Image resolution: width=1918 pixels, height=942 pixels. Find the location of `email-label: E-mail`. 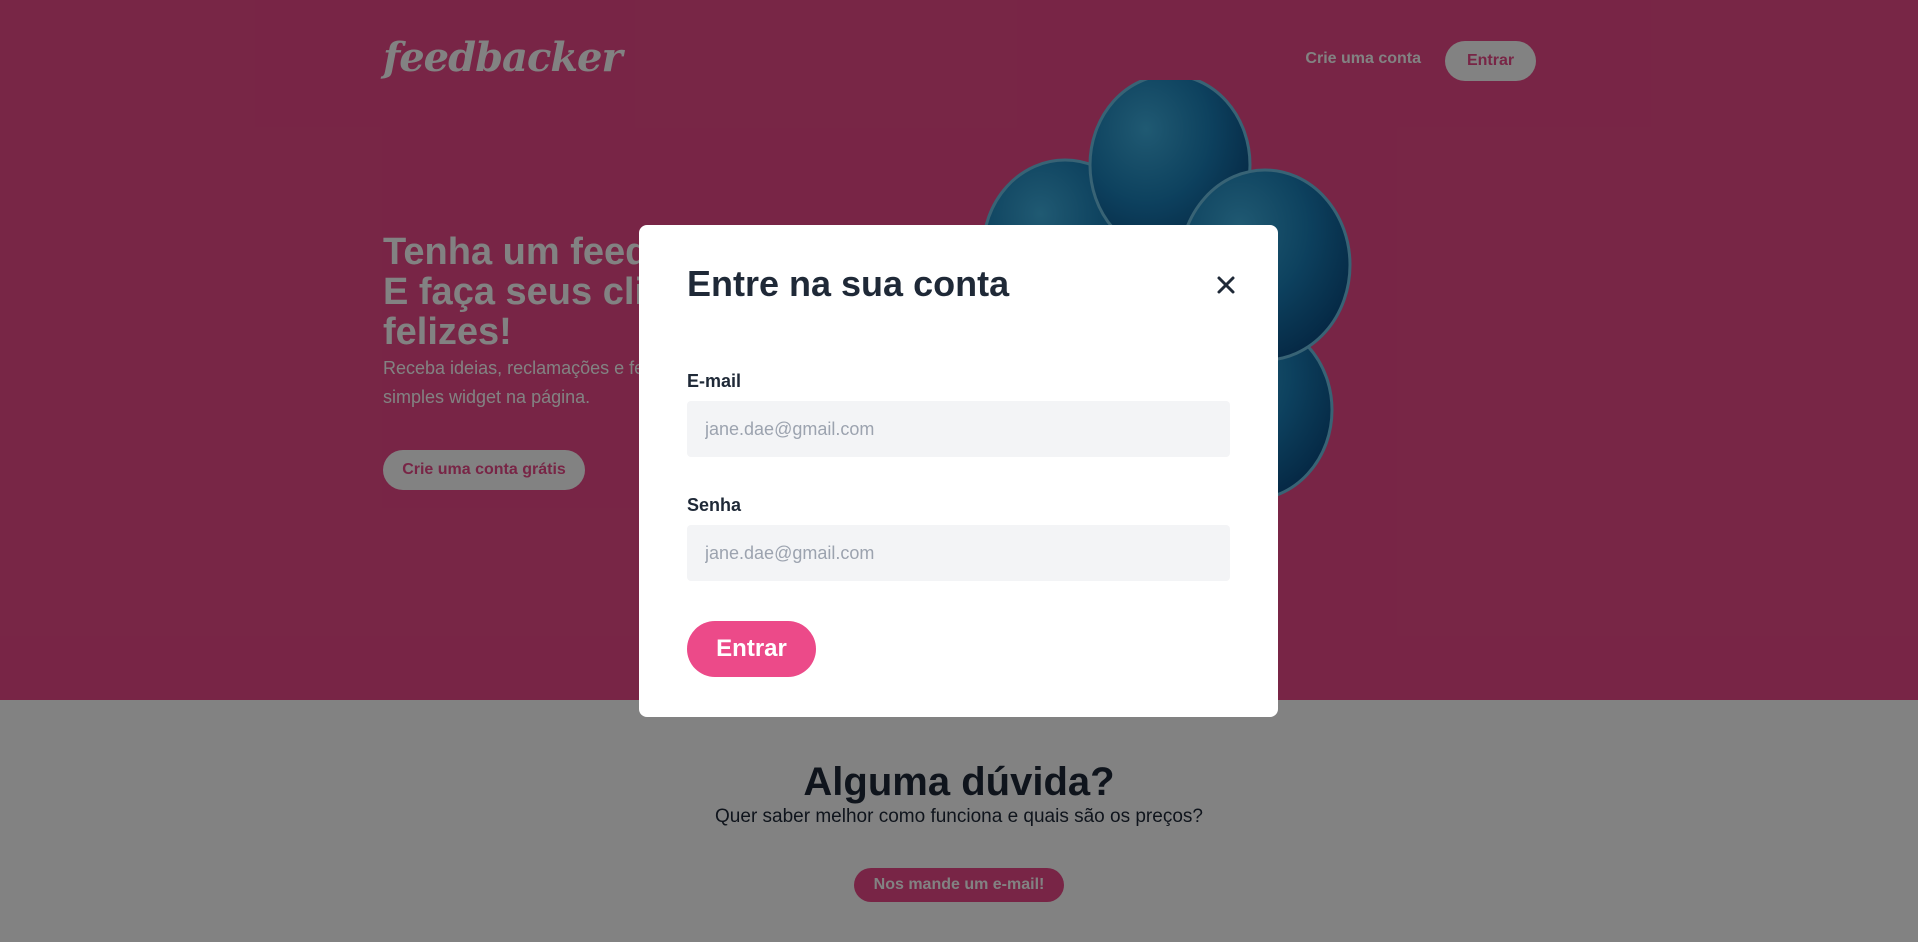

email-label: E-mail is located at coordinates (714, 381).